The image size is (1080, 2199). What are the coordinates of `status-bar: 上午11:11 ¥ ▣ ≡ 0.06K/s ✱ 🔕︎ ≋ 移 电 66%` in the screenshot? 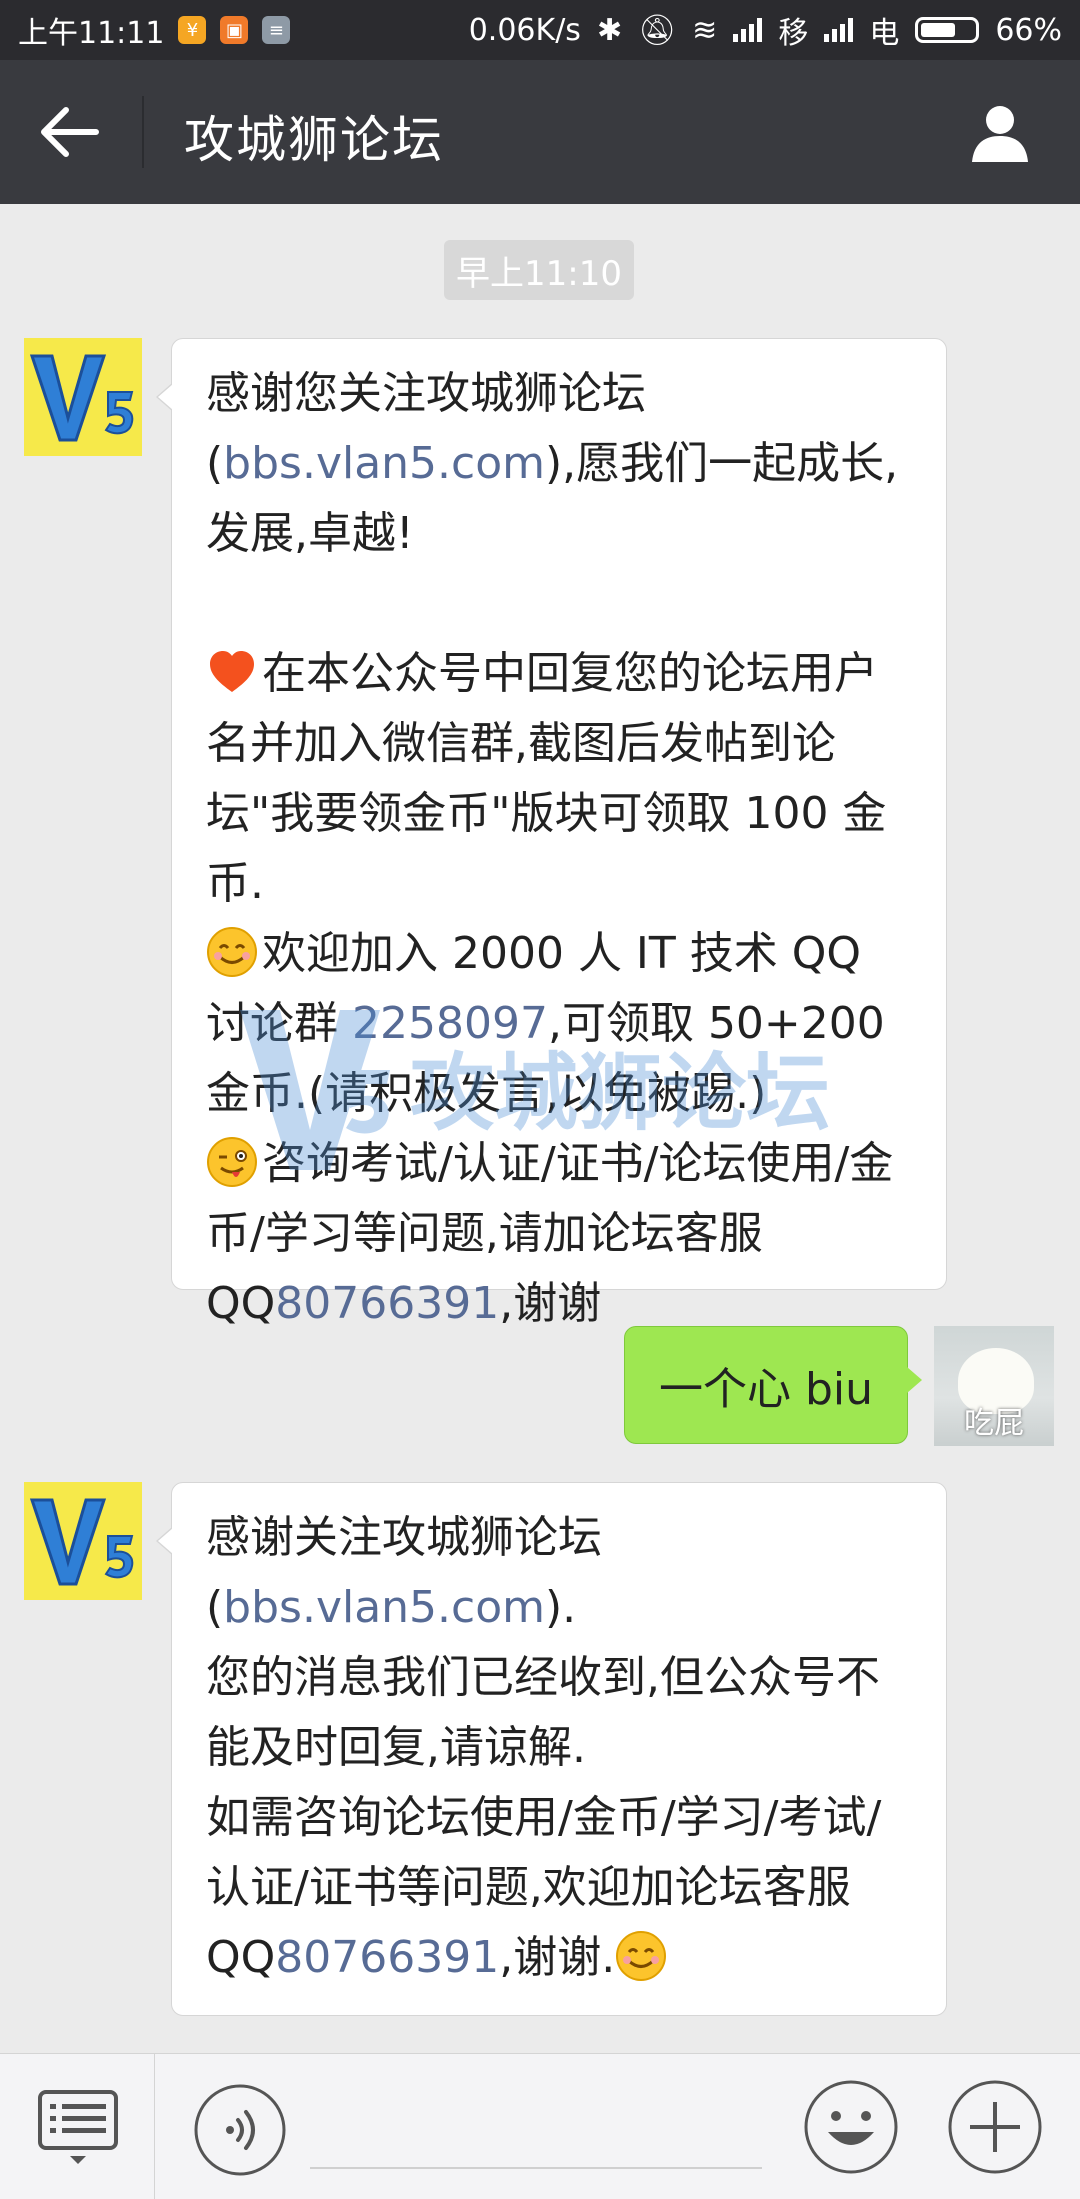 It's located at (540, 30).